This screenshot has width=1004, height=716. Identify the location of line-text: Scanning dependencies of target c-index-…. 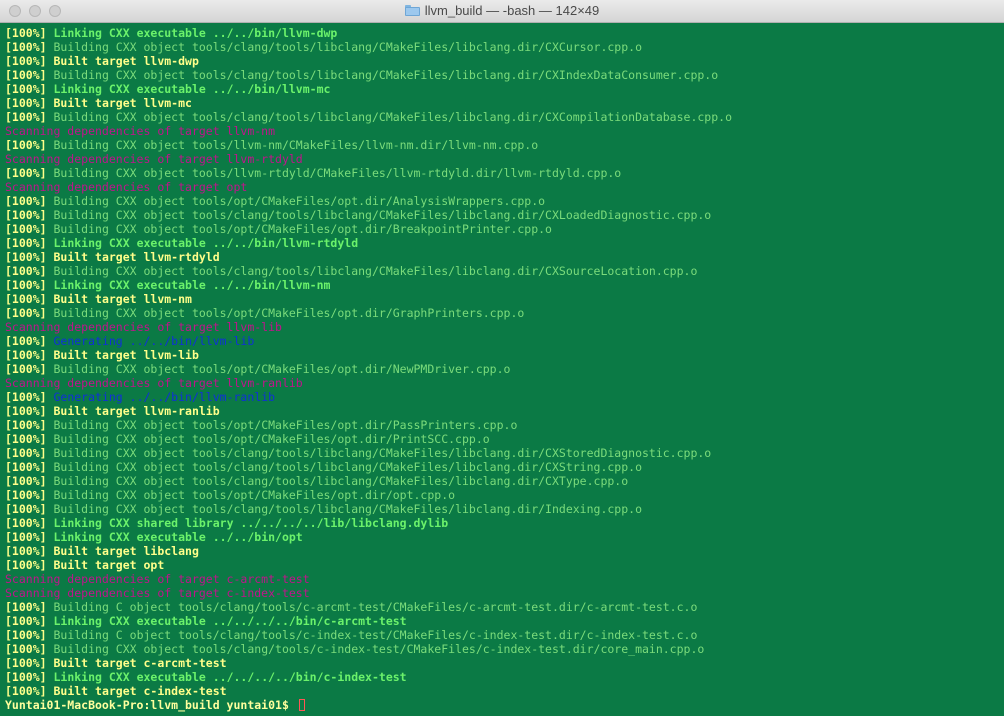
(157, 593).